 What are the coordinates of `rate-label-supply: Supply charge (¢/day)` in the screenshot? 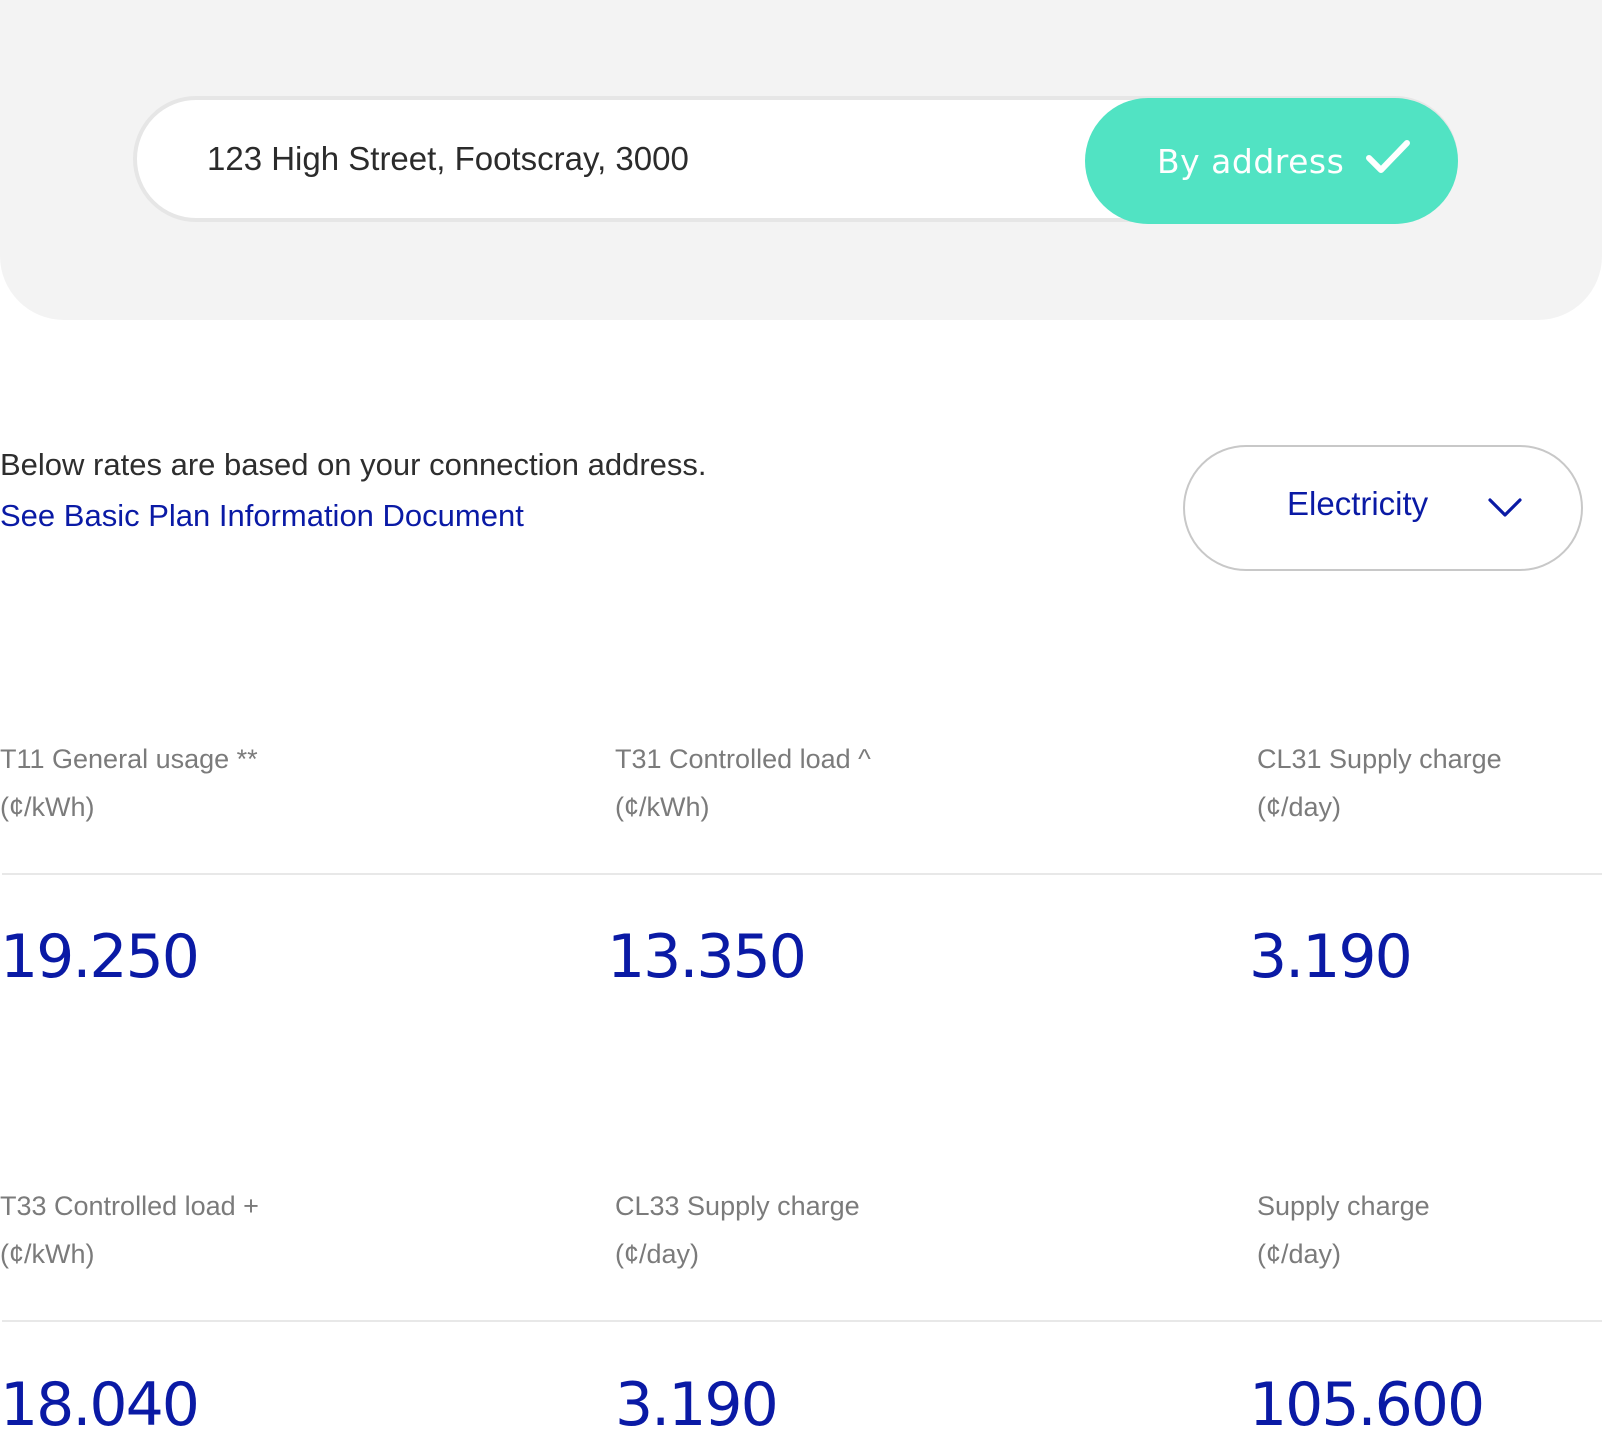 It's located at (1343, 1230).